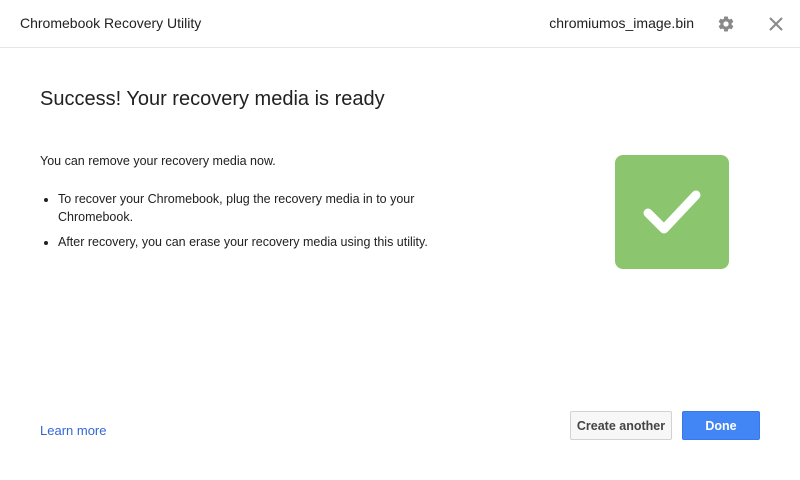  What do you see at coordinates (621, 23) in the screenshot?
I see `selected-image-file-name: chromiumos_image.bin` at bounding box center [621, 23].